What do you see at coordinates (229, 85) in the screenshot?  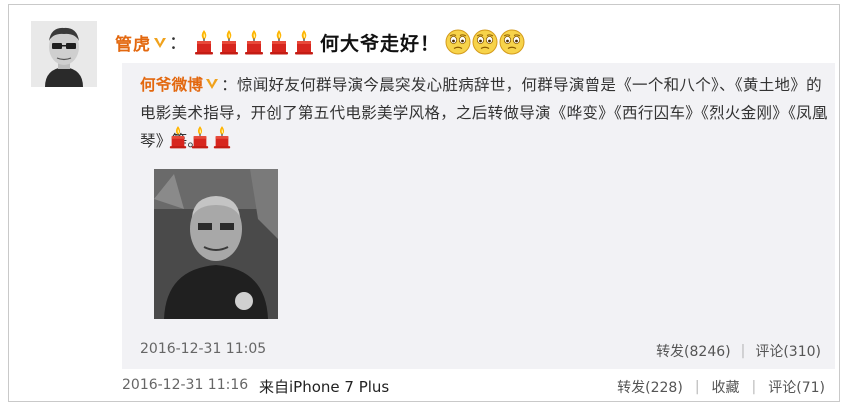 I see `retweet-colon: ：` at bounding box center [229, 85].